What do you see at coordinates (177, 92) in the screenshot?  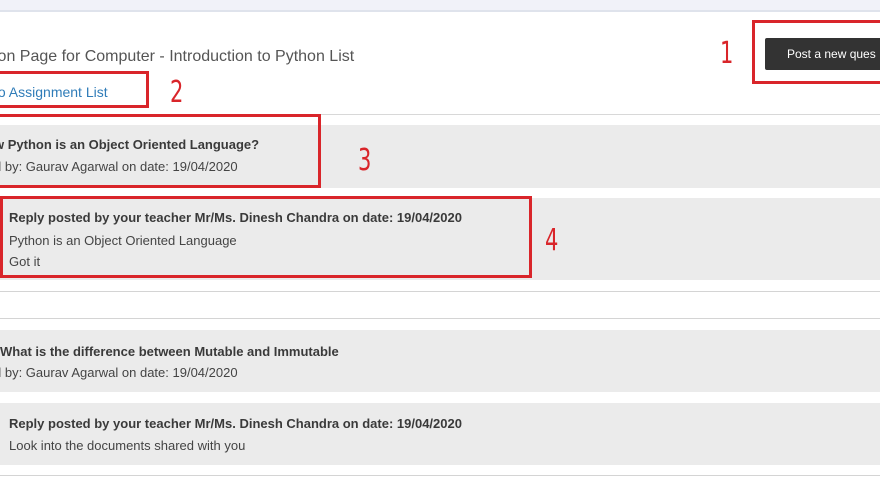 I see `annotation-number-2: 2` at bounding box center [177, 92].